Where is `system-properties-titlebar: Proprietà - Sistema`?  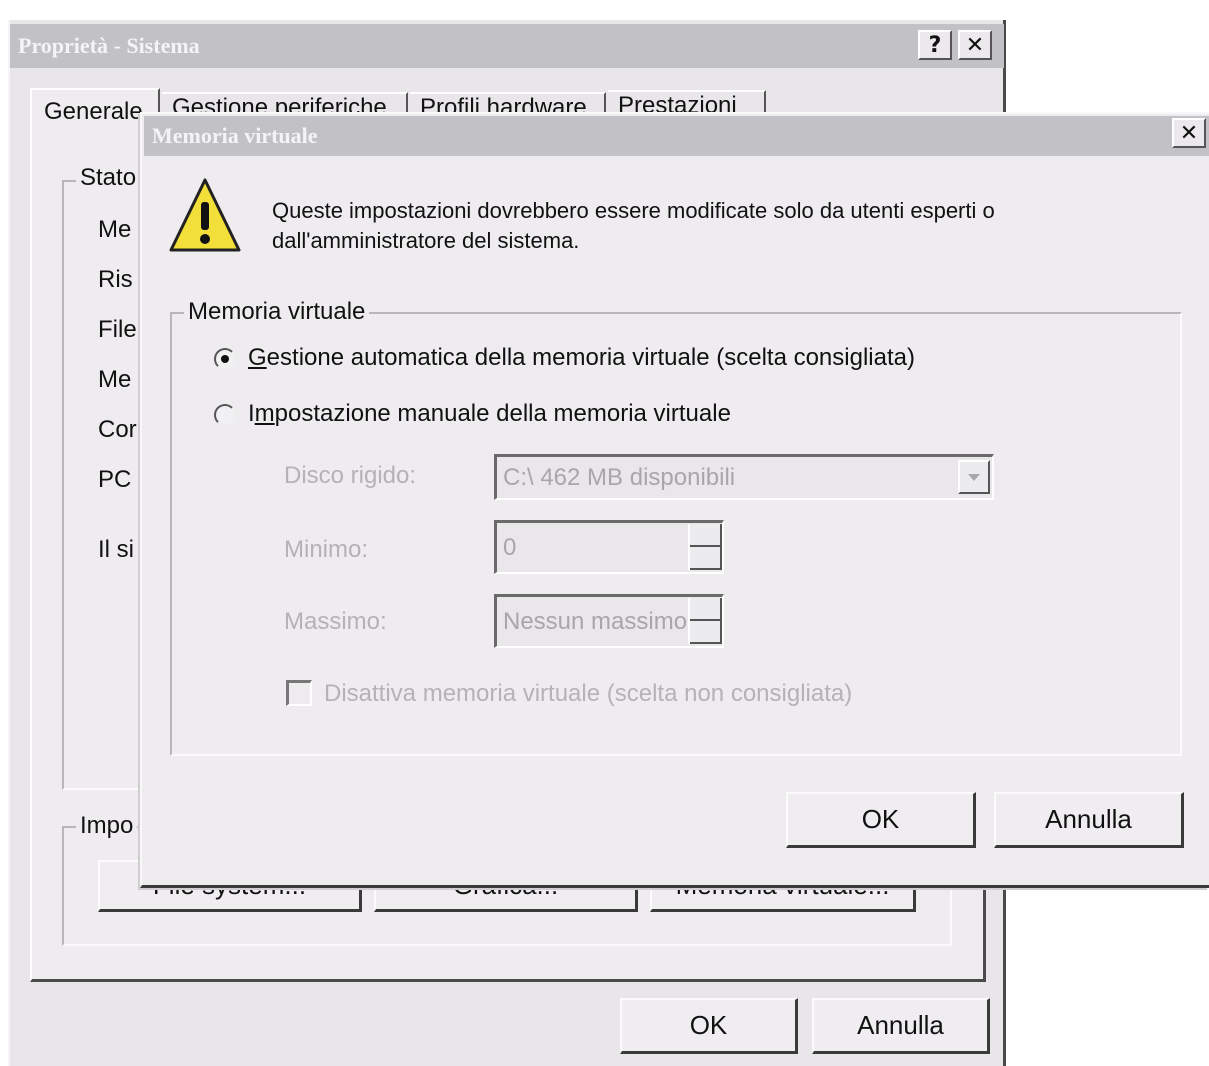 system-properties-titlebar: Proprietà - Sistema is located at coordinates (507, 46).